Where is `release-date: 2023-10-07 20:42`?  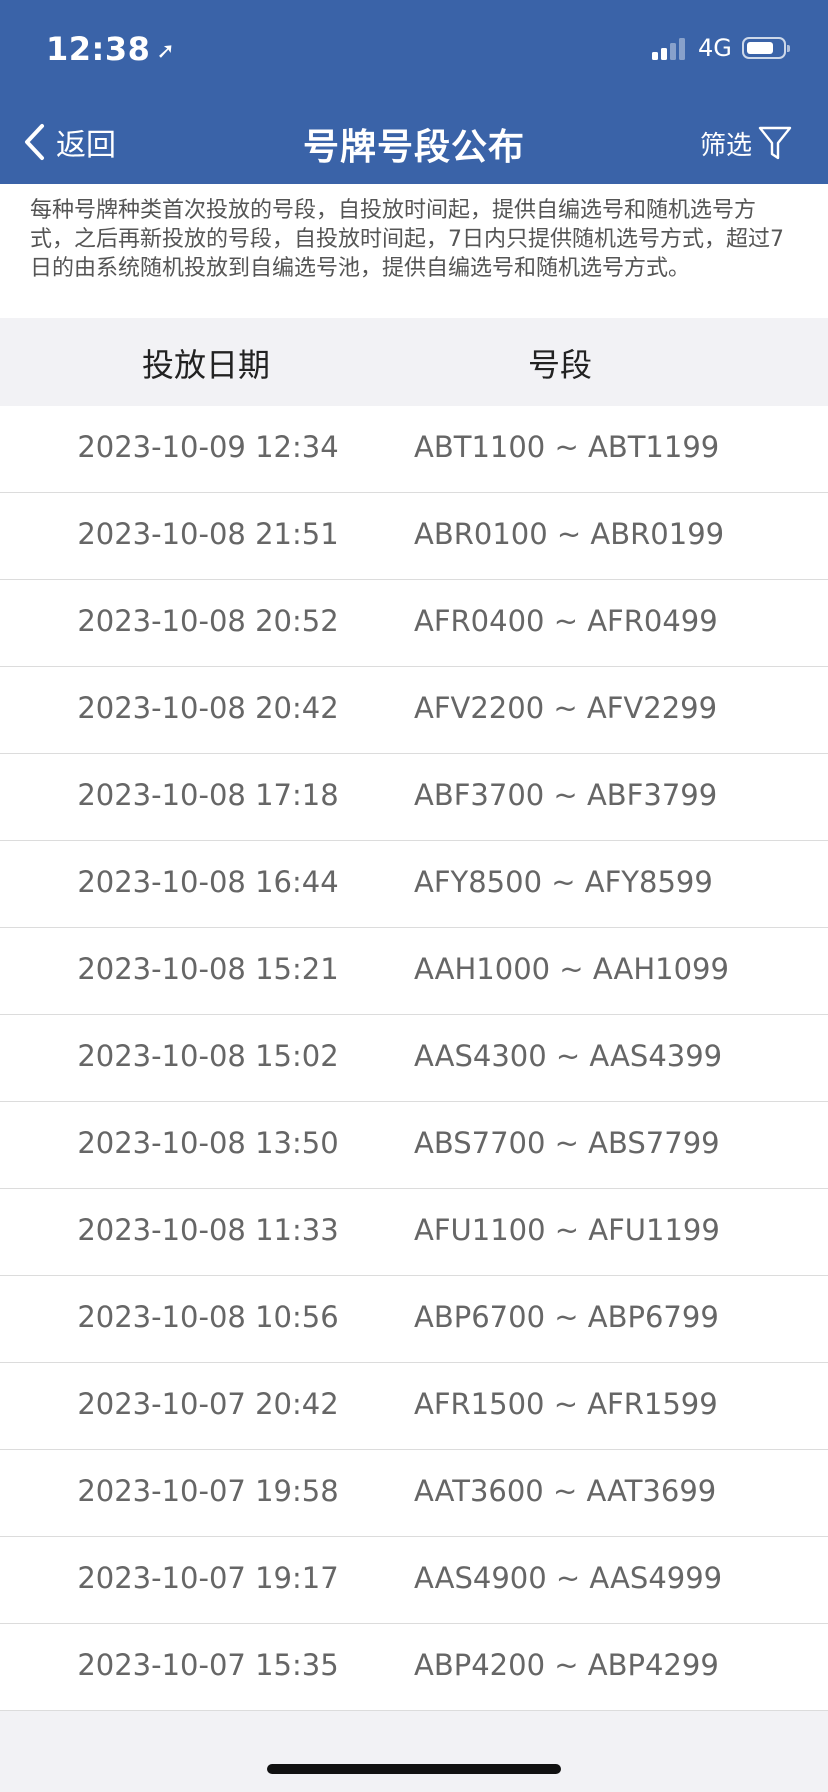 release-date: 2023-10-07 20:42 is located at coordinates (208, 1404).